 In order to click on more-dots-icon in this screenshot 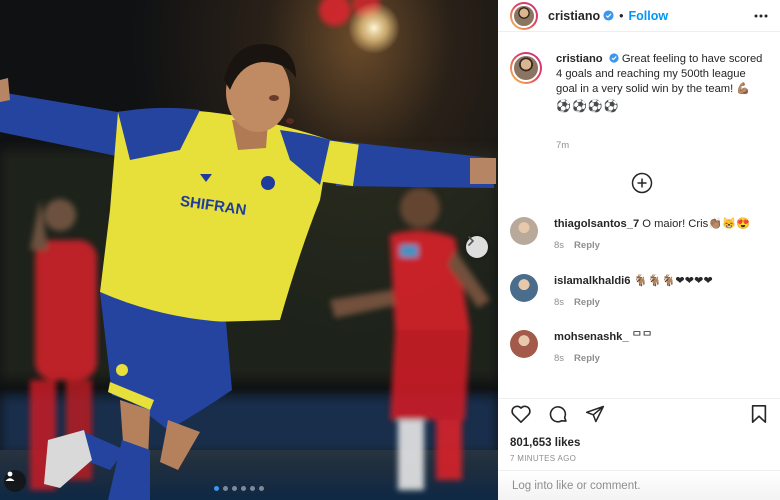, I will do `click(761, 15)`.